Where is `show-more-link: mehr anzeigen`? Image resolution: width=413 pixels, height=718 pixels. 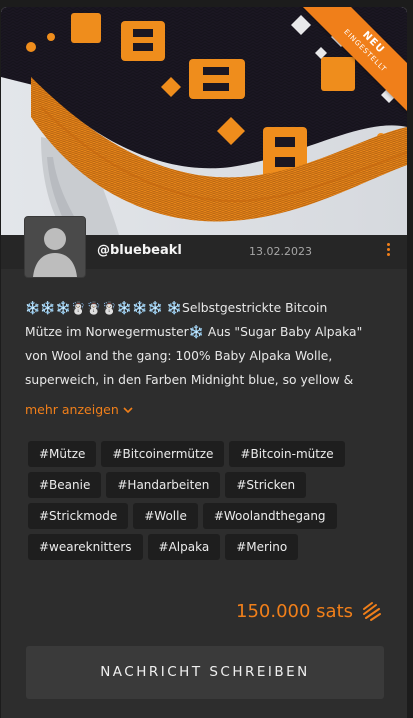
show-more-link: mehr anzeigen is located at coordinates (79, 409).